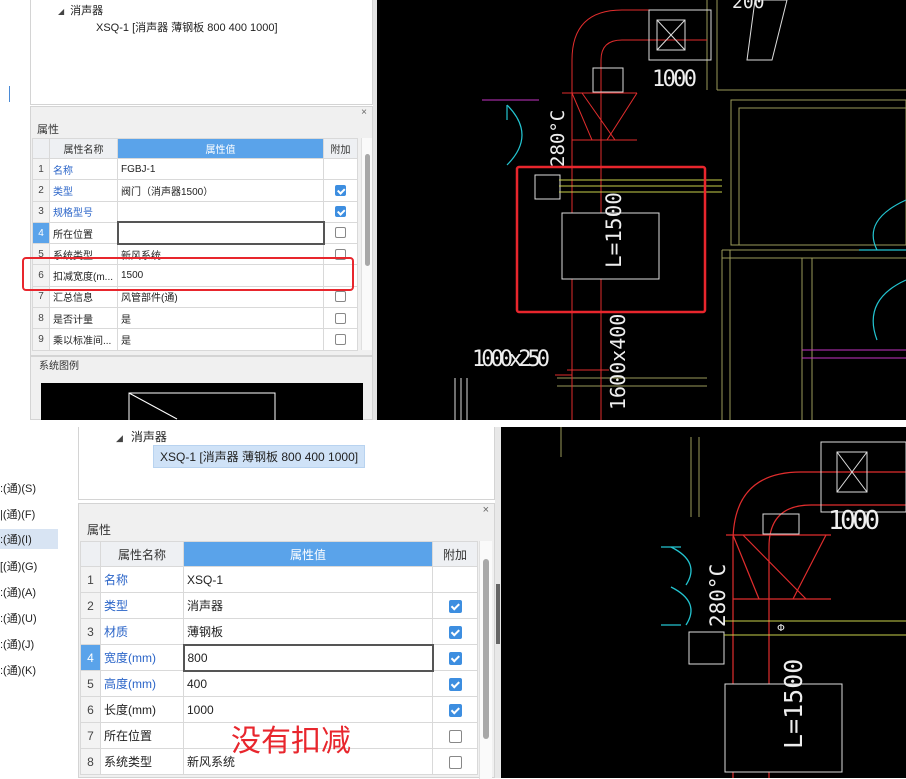 Image resolution: width=906 pixels, height=779 pixels. What do you see at coordinates (453, 423) in the screenshot?
I see `between-gap` at bounding box center [453, 423].